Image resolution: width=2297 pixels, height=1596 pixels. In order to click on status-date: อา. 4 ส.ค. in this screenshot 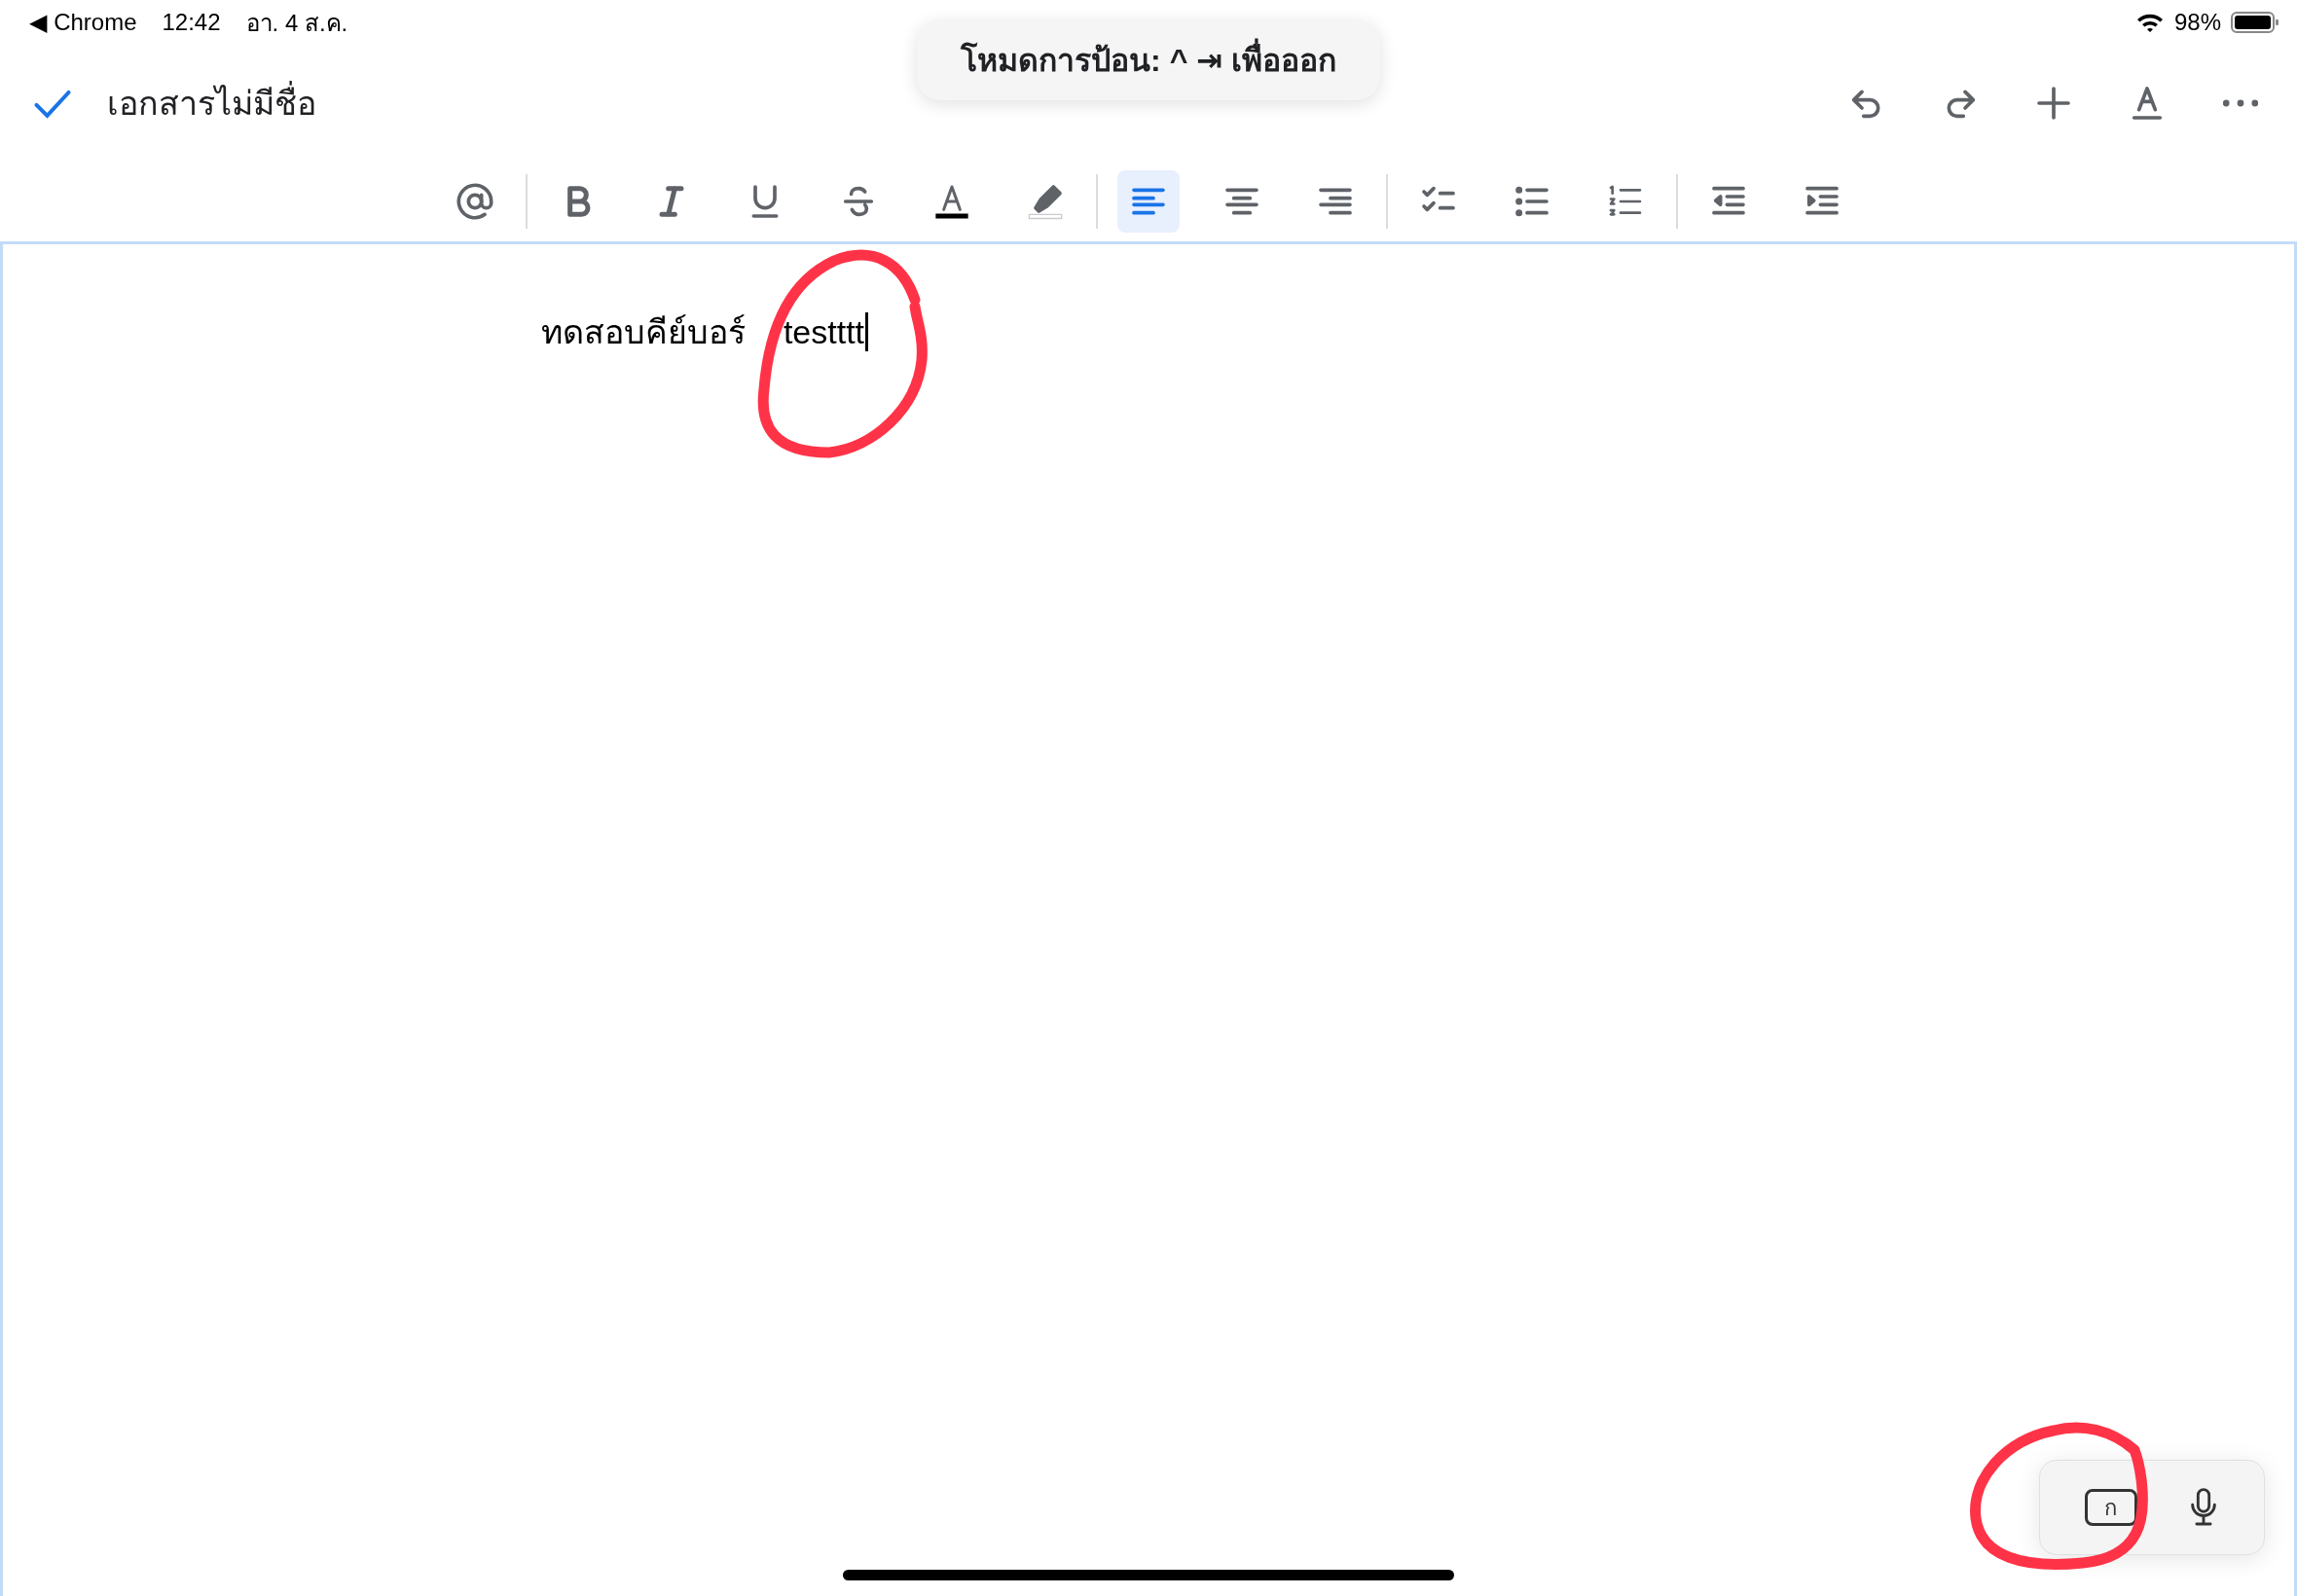, I will do `click(296, 23)`.